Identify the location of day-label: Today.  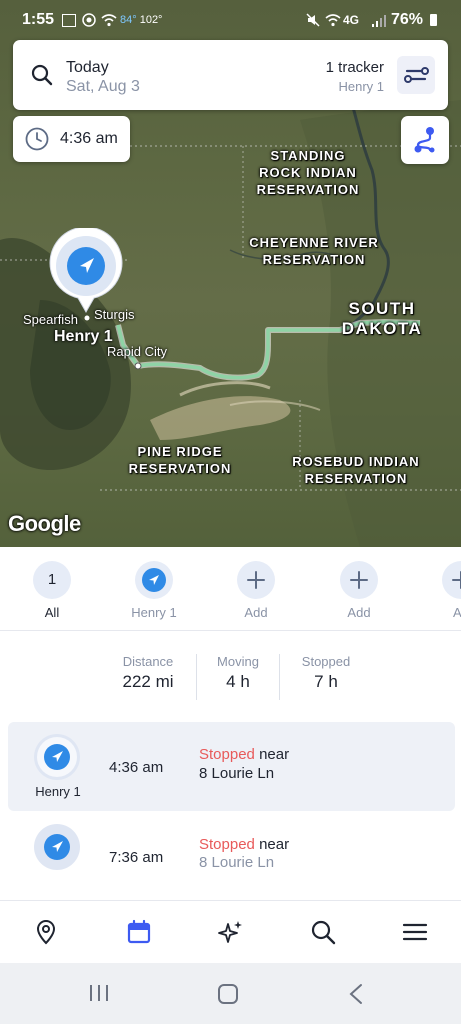
(87, 67).